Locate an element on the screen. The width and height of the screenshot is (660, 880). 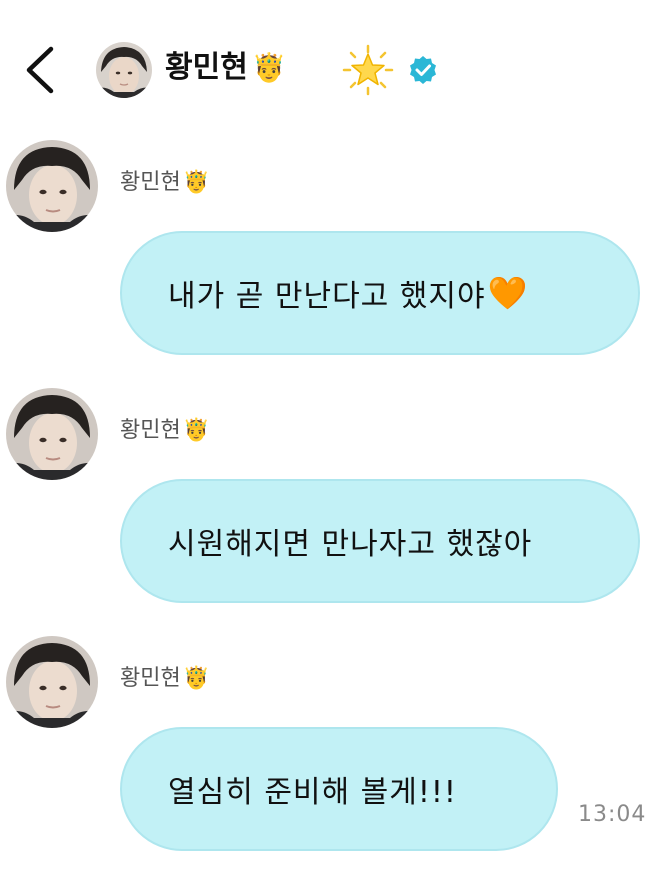
chevron-left-icon is located at coordinates (40, 70).